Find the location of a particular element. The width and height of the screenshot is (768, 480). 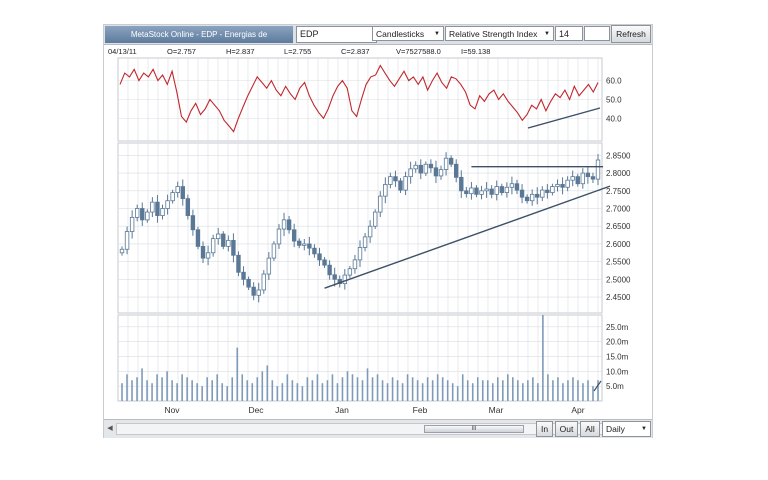

bottom-bar: ◀ III ▶ In Out All Daily ▼ is located at coordinates (378, 428).